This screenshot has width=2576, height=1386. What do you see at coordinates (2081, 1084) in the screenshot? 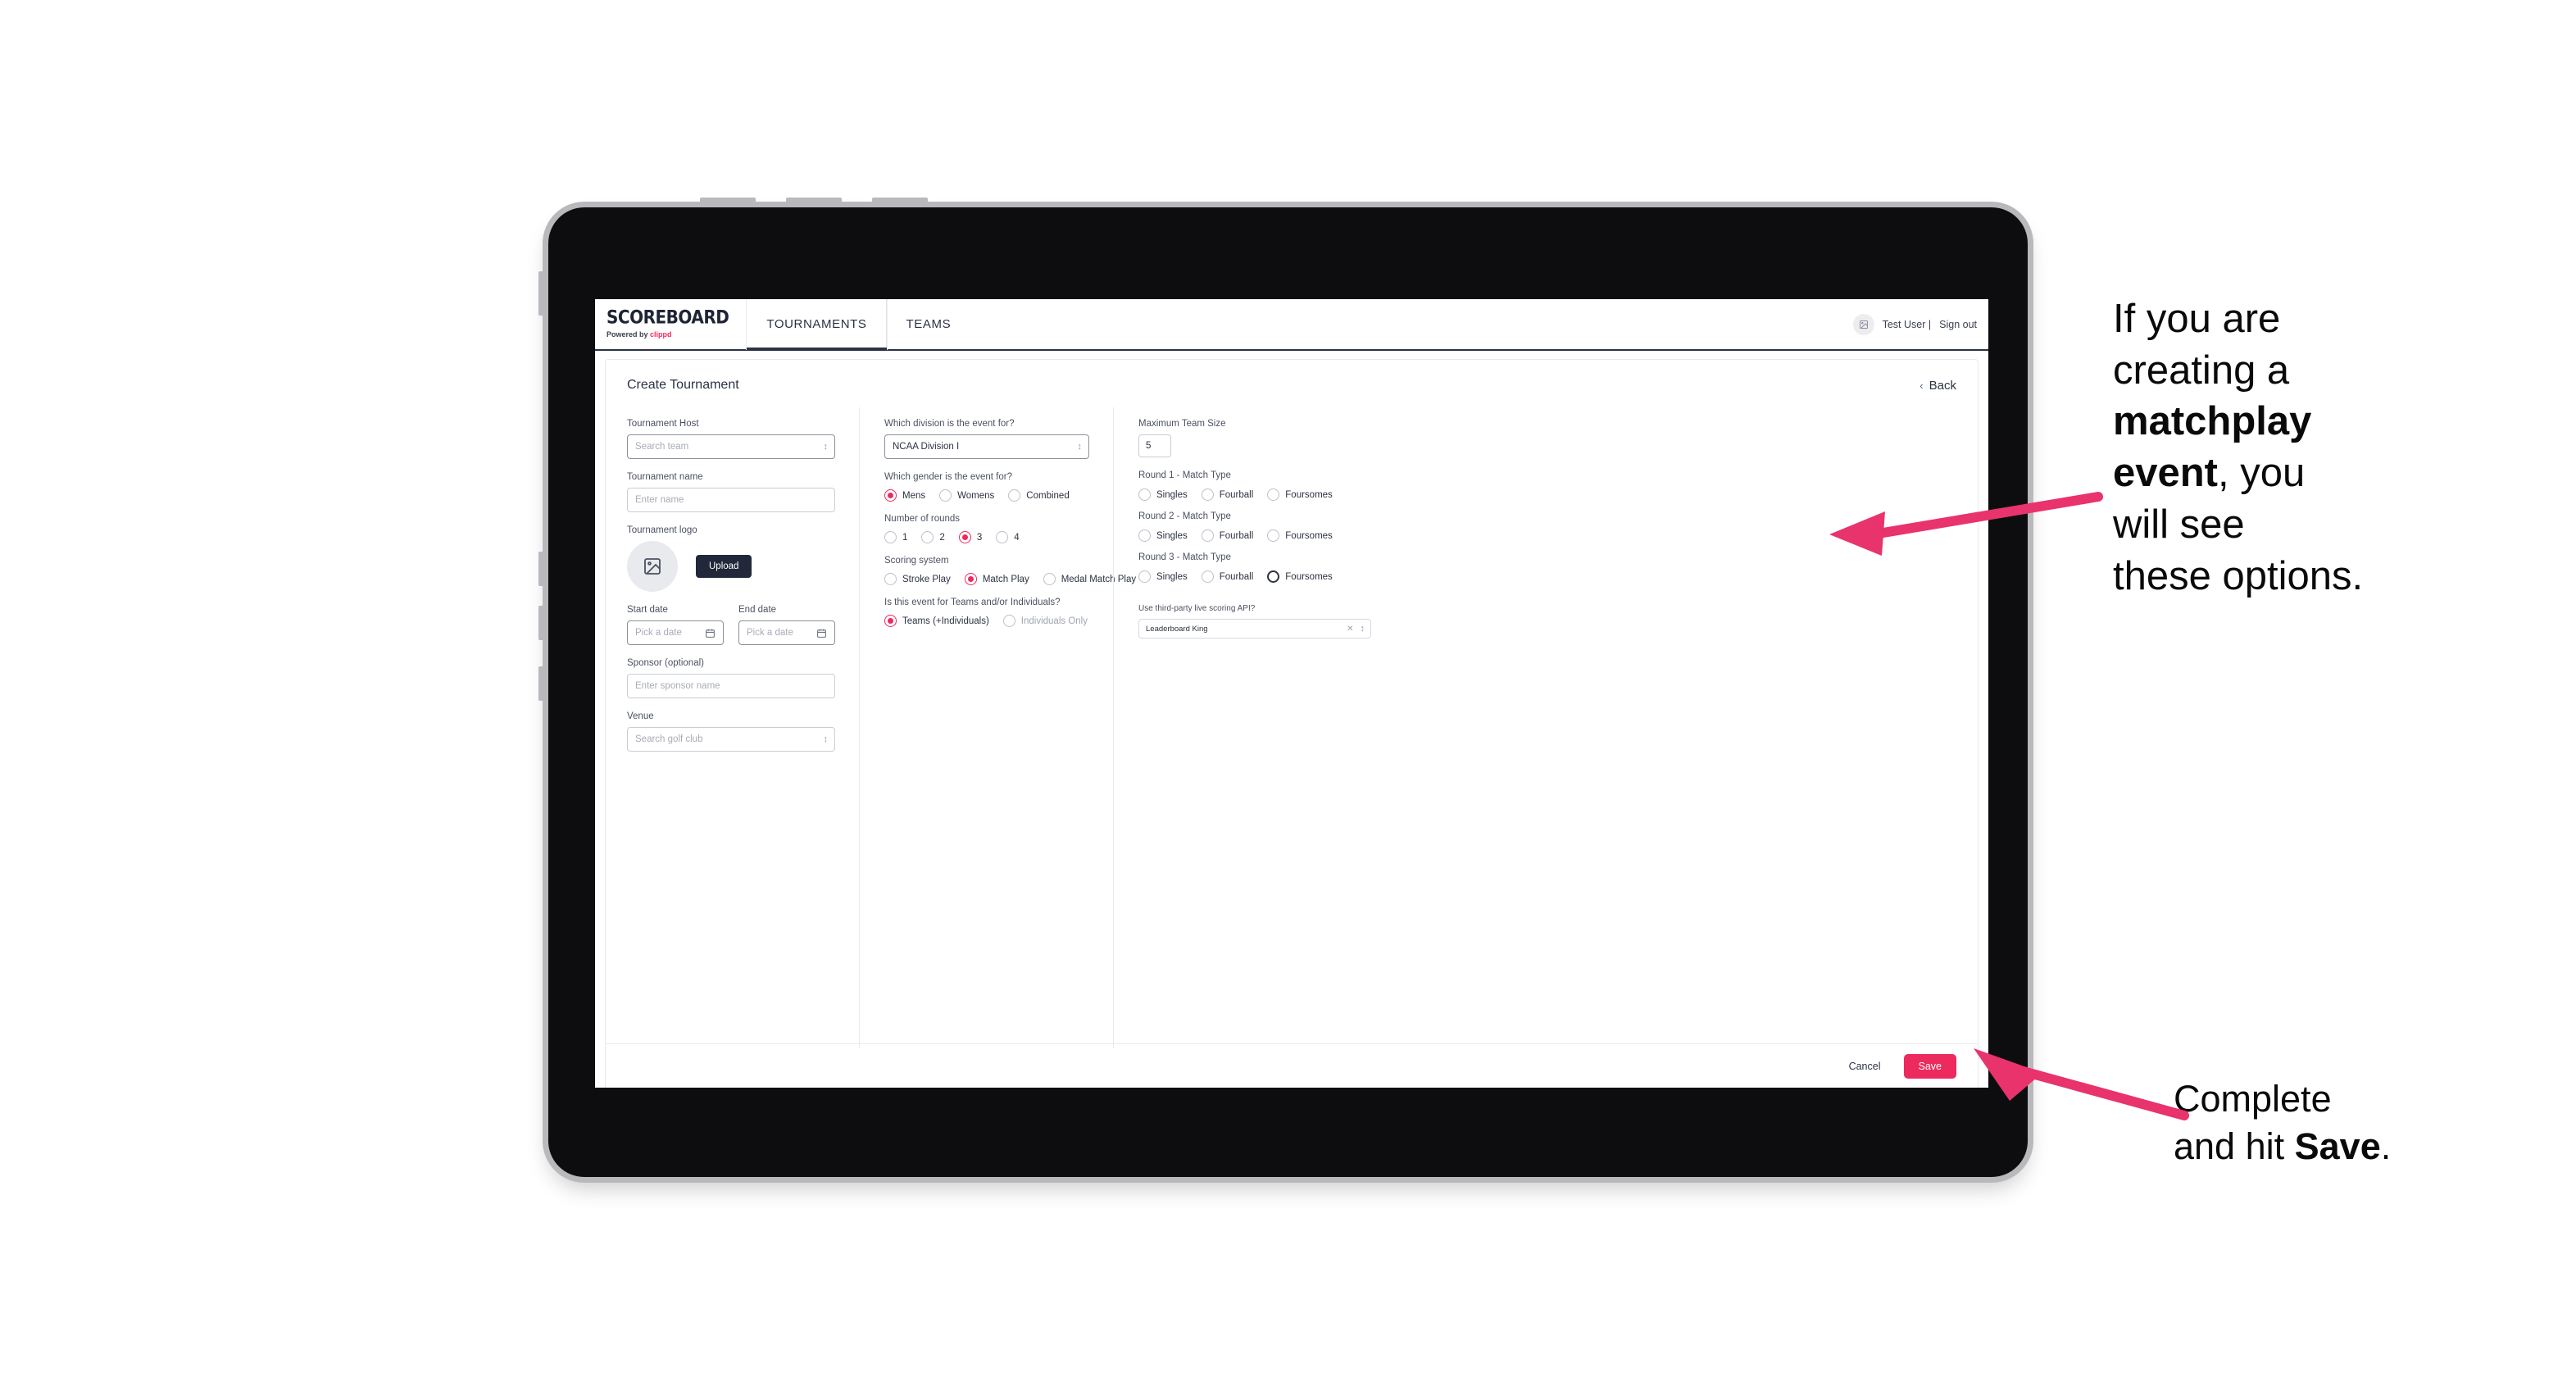
I see `arrow-to-save-button` at bounding box center [2081, 1084].